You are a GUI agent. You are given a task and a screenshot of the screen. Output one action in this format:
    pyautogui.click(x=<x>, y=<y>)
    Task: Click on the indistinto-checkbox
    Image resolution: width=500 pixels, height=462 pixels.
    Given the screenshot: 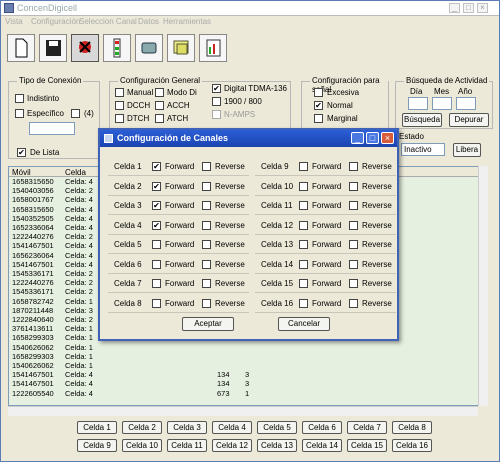 What is the action you would take?
    pyautogui.click(x=19, y=98)
    